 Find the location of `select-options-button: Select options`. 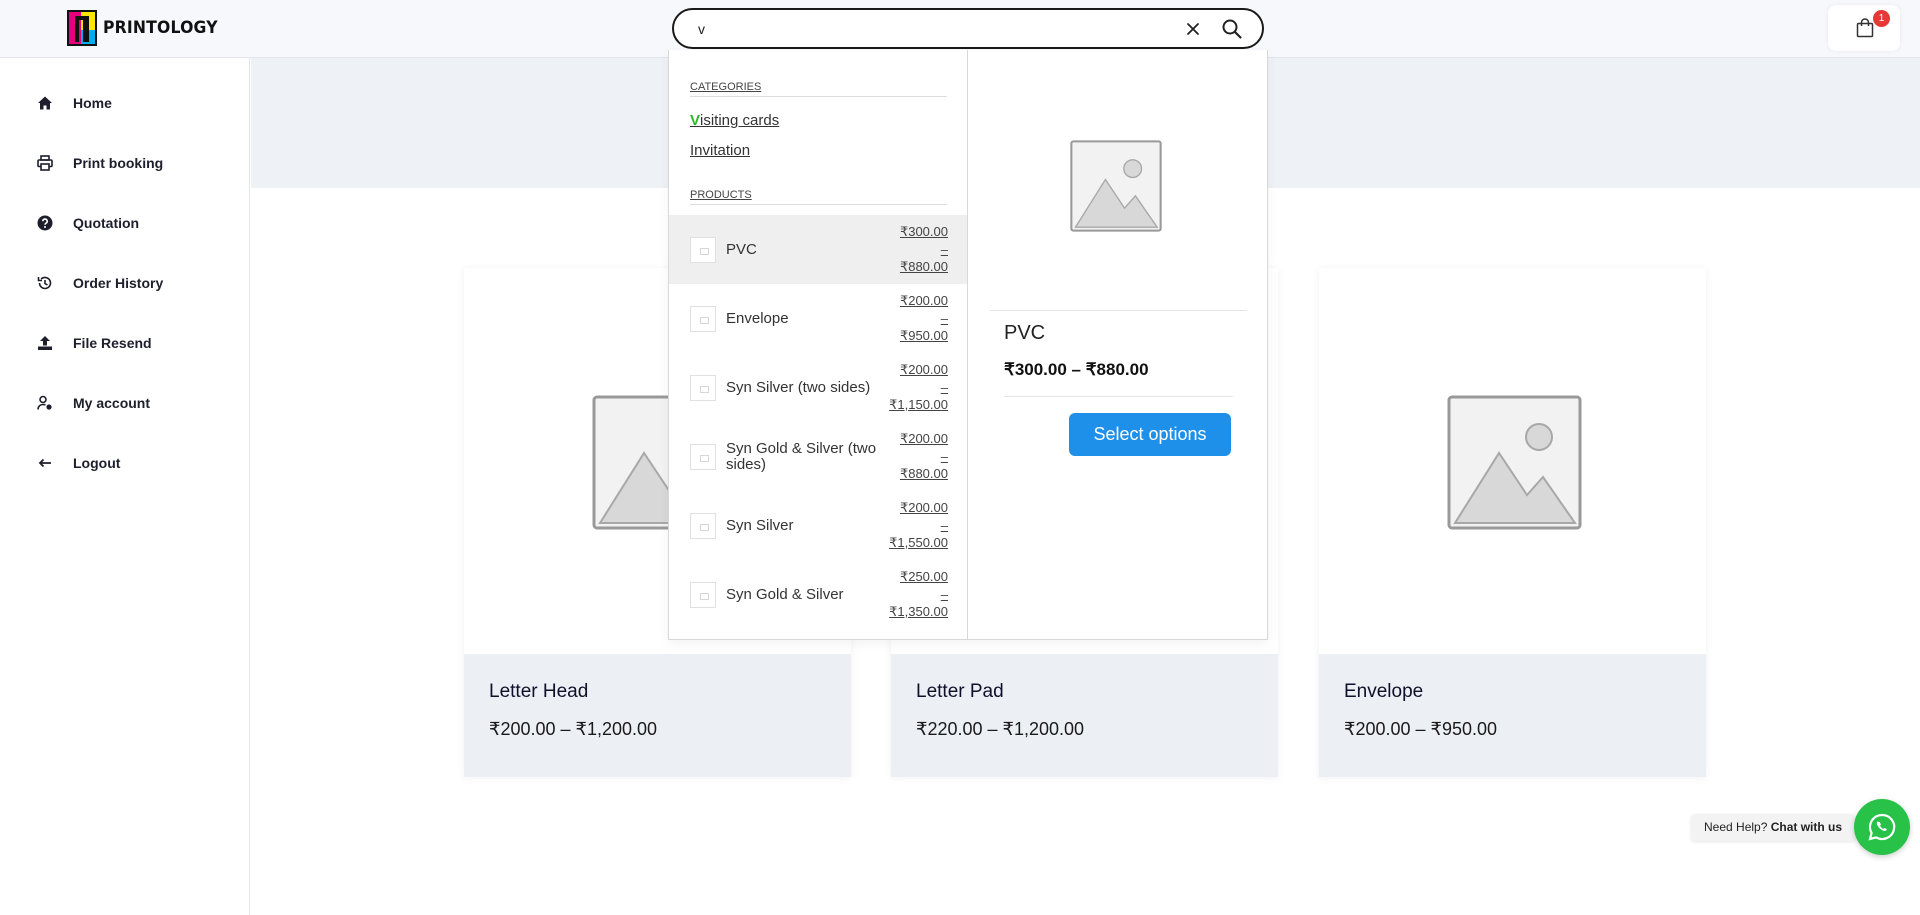

select-options-button: Select options is located at coordinates (1150, 434).